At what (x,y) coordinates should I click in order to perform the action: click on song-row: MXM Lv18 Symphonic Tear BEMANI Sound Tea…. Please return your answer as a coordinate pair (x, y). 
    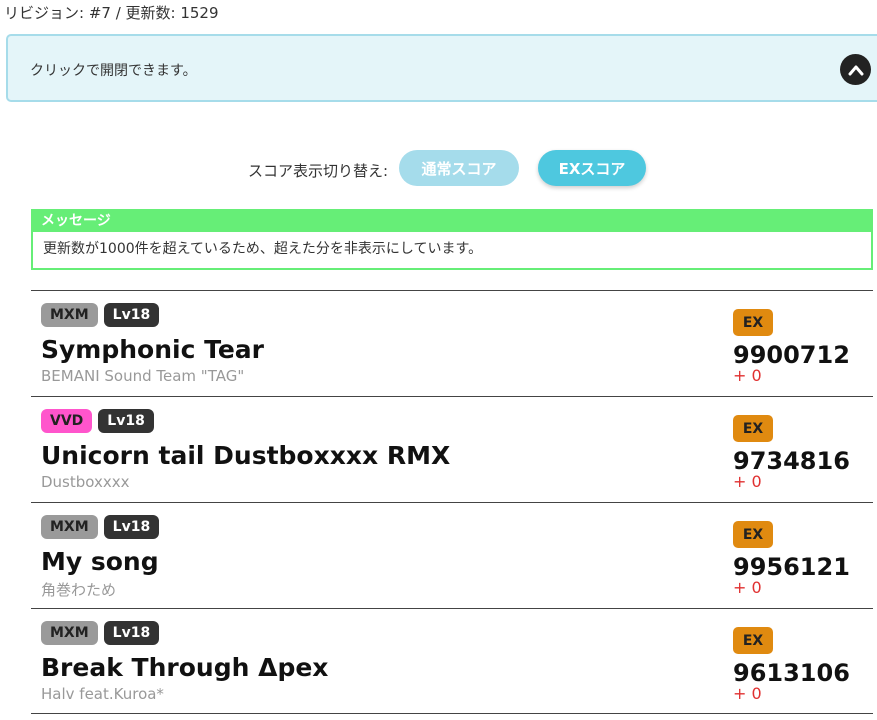
    Looking at the image, I should click on (452, 343).